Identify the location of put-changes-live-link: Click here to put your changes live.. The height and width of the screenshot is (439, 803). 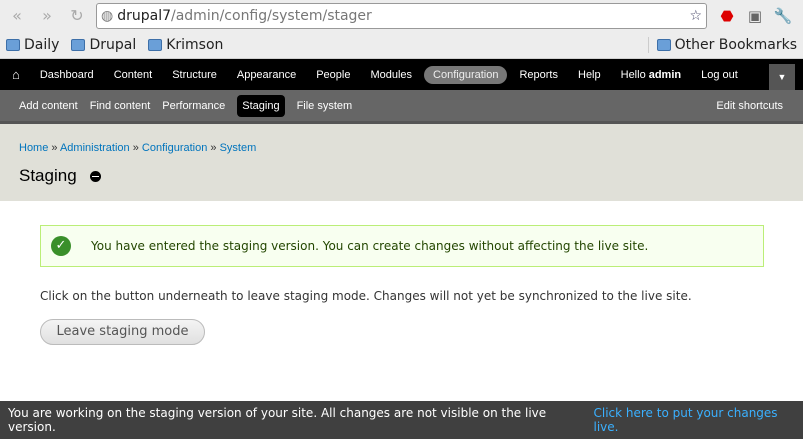
(698, 420).